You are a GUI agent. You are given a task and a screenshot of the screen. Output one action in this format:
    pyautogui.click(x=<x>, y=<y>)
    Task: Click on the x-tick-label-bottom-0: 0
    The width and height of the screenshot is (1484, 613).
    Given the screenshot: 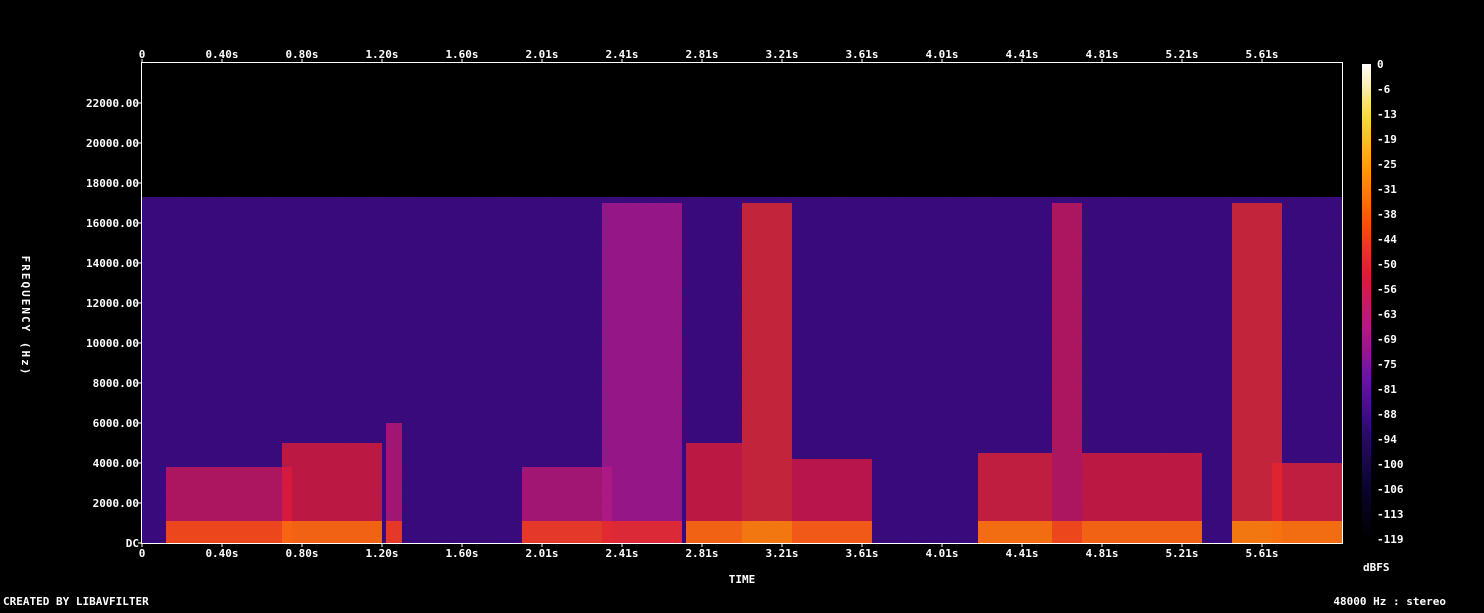 What is the action you would take?
    pyautogui.click(x=142, y=553)
    